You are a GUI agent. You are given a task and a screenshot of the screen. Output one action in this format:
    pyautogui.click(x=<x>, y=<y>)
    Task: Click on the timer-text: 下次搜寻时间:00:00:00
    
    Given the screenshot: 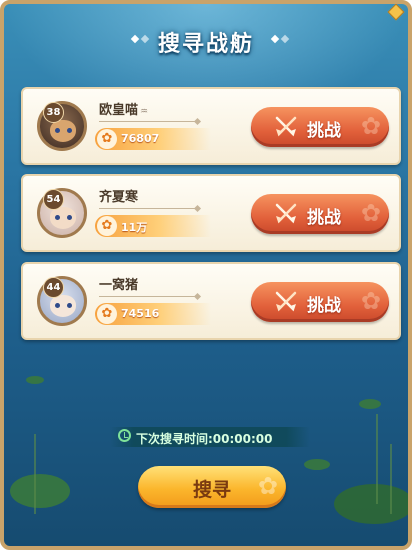 What is the action you would take?
    pyautogui.click(x=204, y=439)
    